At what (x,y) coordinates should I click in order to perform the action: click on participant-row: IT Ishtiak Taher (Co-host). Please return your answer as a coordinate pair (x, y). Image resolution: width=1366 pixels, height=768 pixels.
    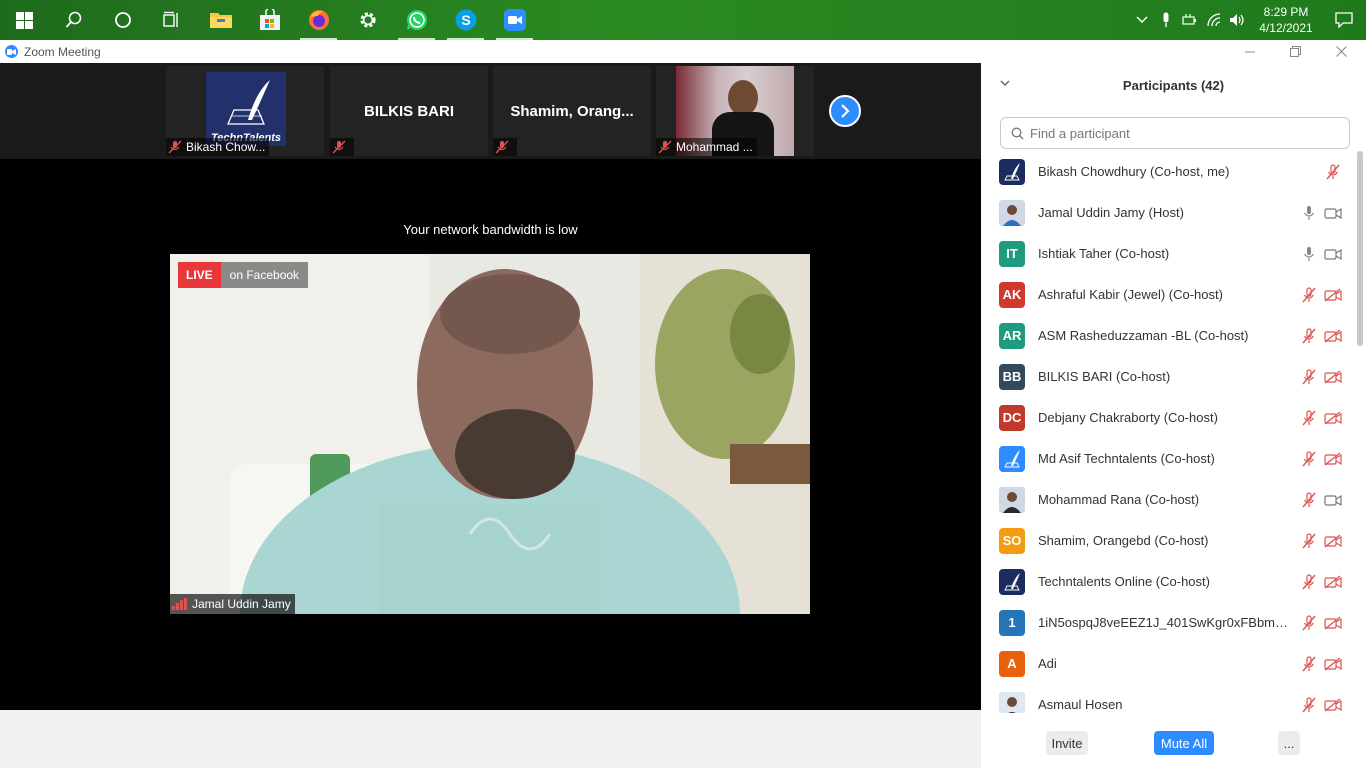
    Looking at the image, I should click on (1167, 253).